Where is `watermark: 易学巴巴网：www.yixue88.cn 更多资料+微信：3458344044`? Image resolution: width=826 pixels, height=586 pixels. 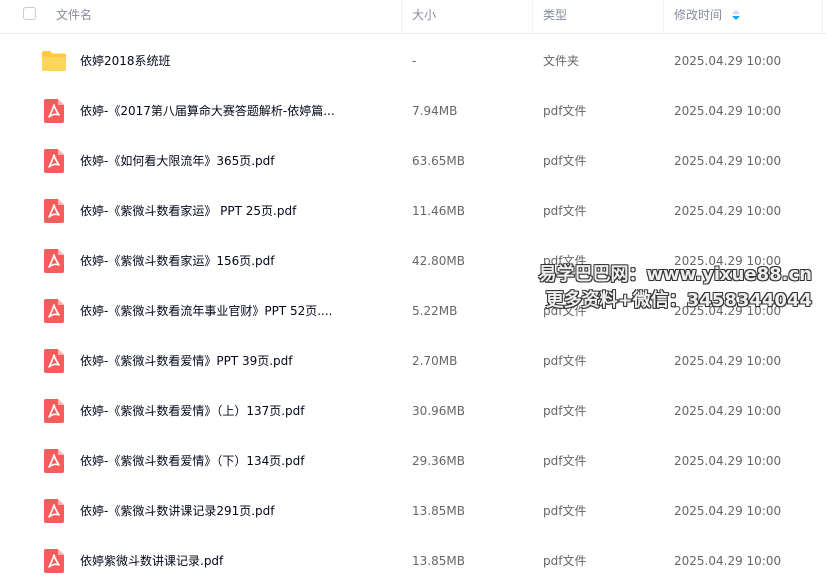 watermark: 易学巴巴网：www.yixue88.cn 更多资料+微信：3458344044 is located at coordinates (675, 288).